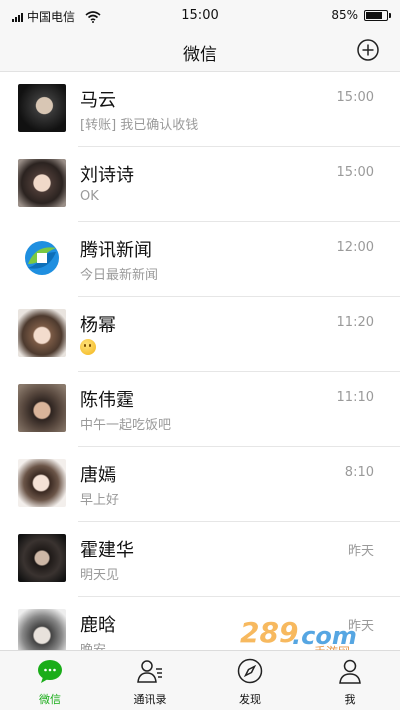  I want to click on chat-preview: OK, so click(89, 196).